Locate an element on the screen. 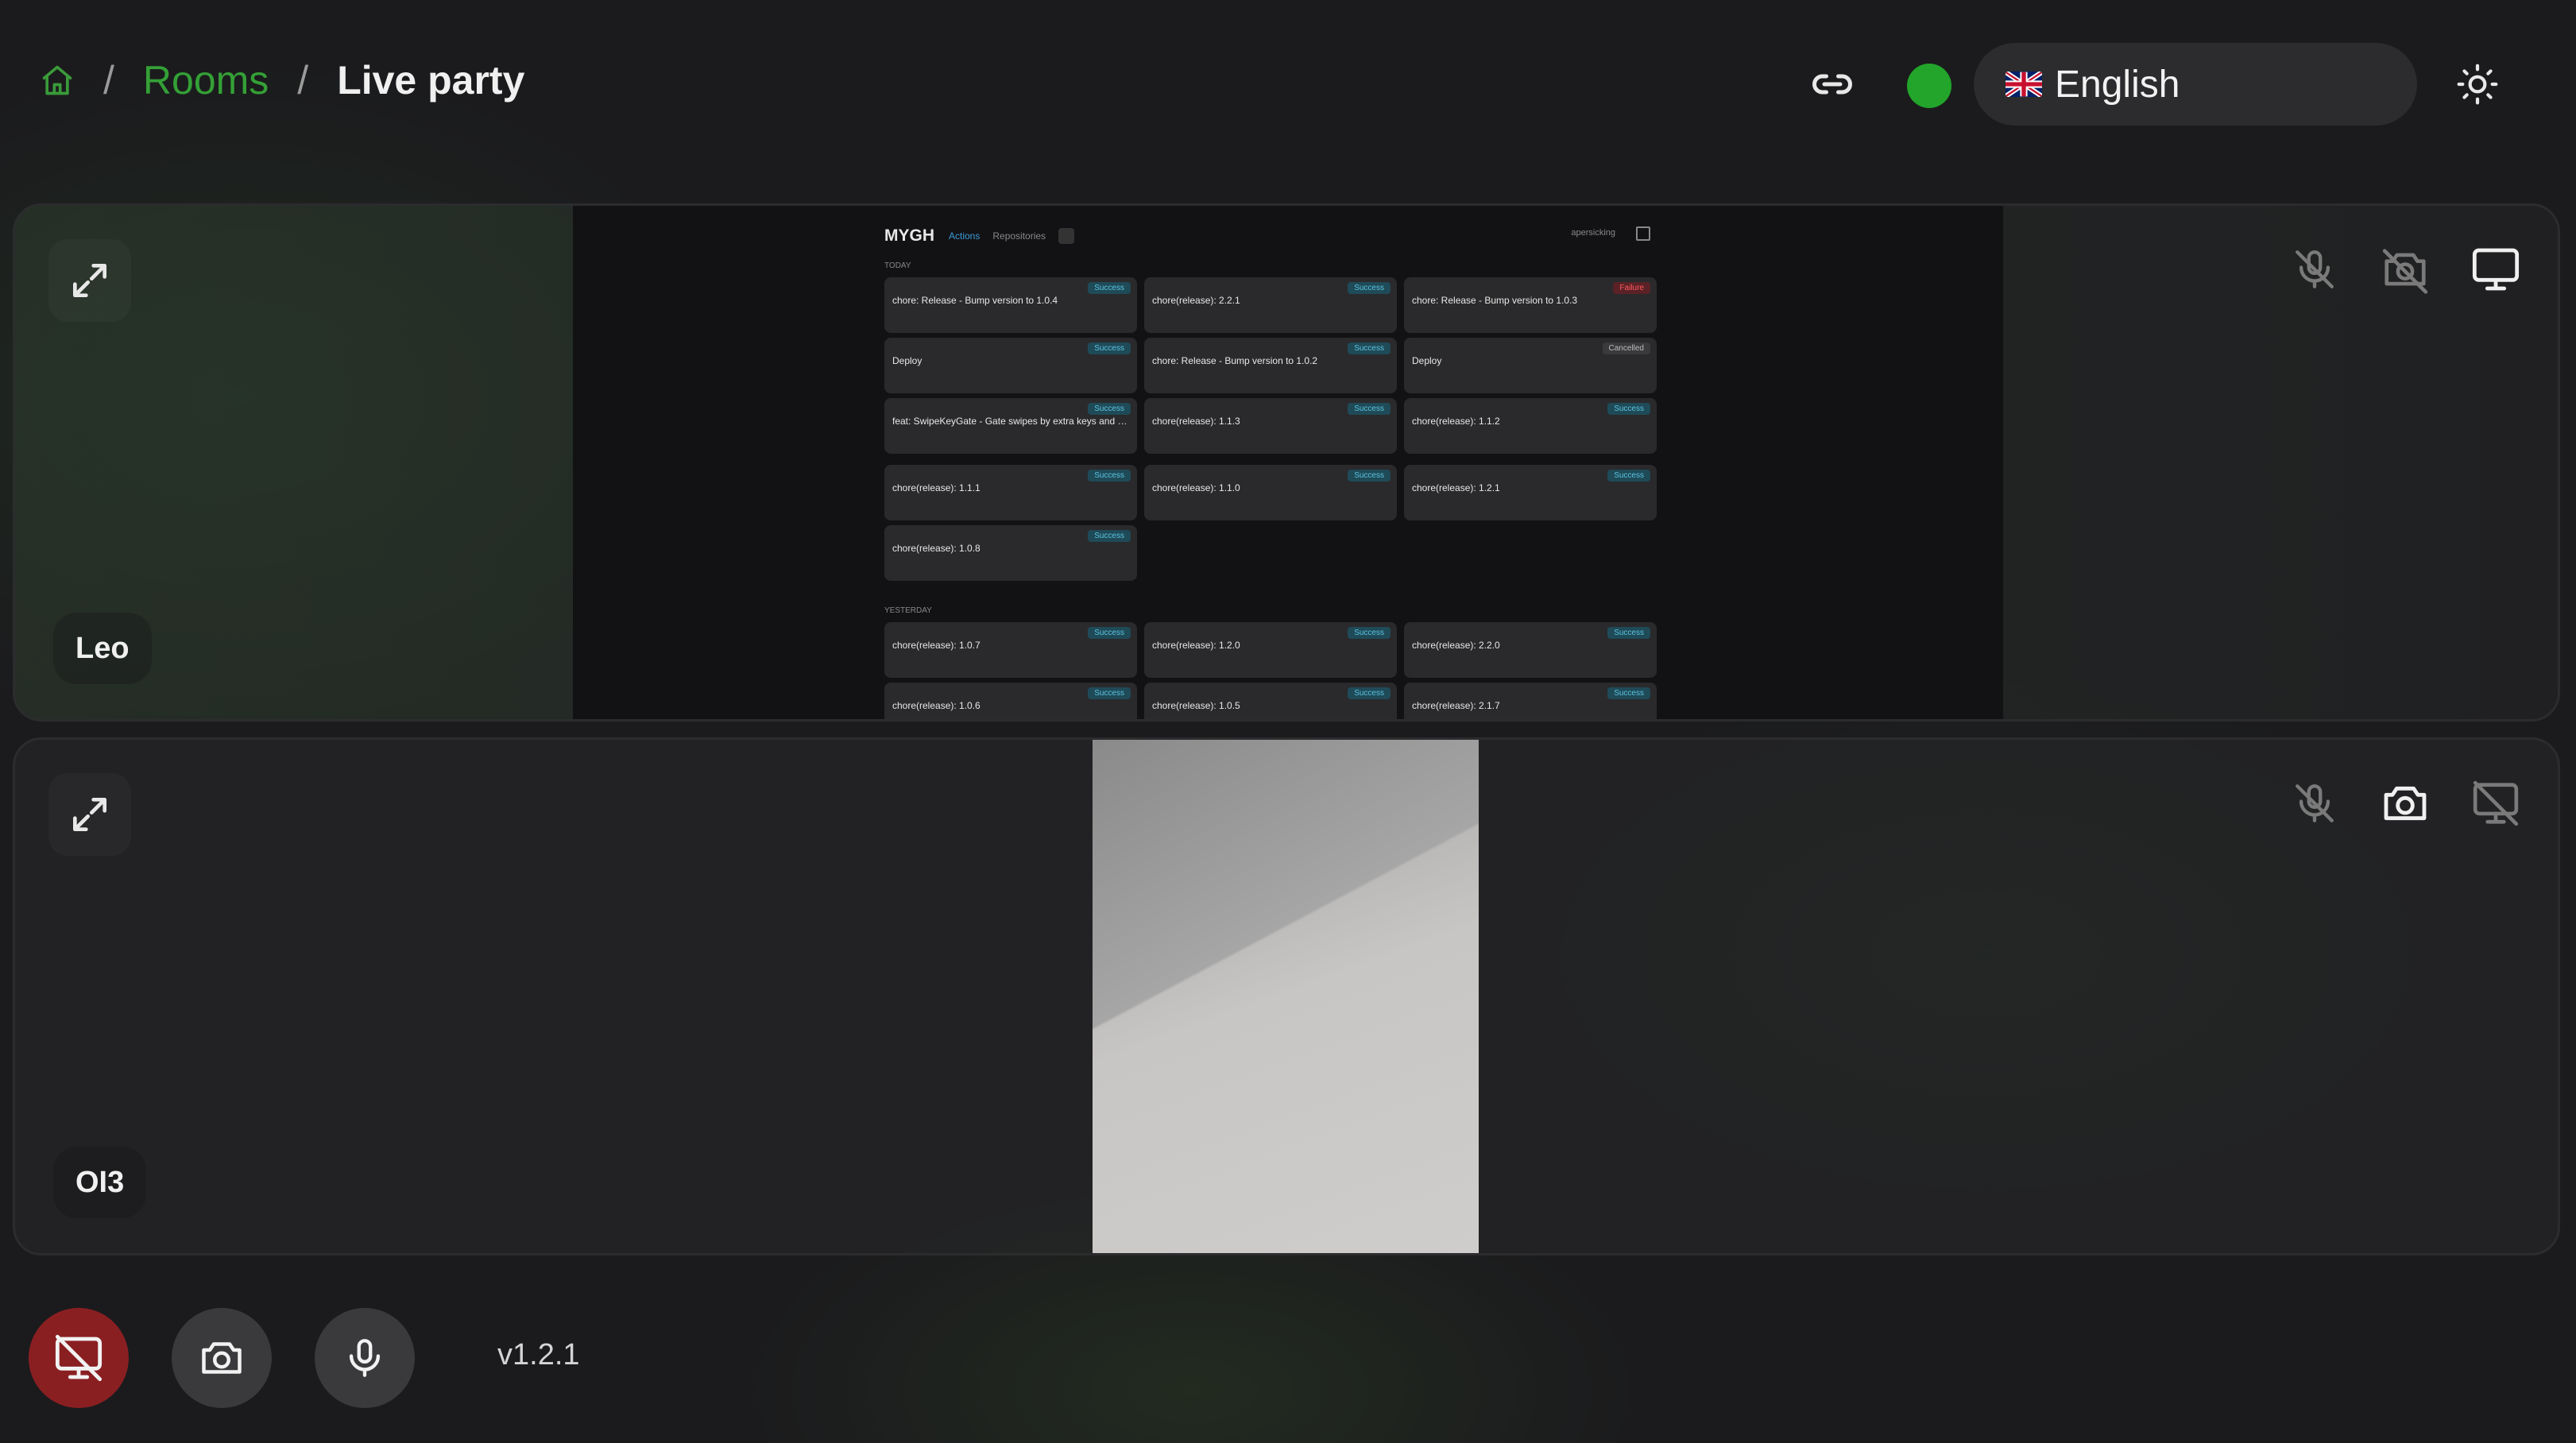  workflow-card: Success chore(release): 1.1.1 is located at coordinates (1010, 492).